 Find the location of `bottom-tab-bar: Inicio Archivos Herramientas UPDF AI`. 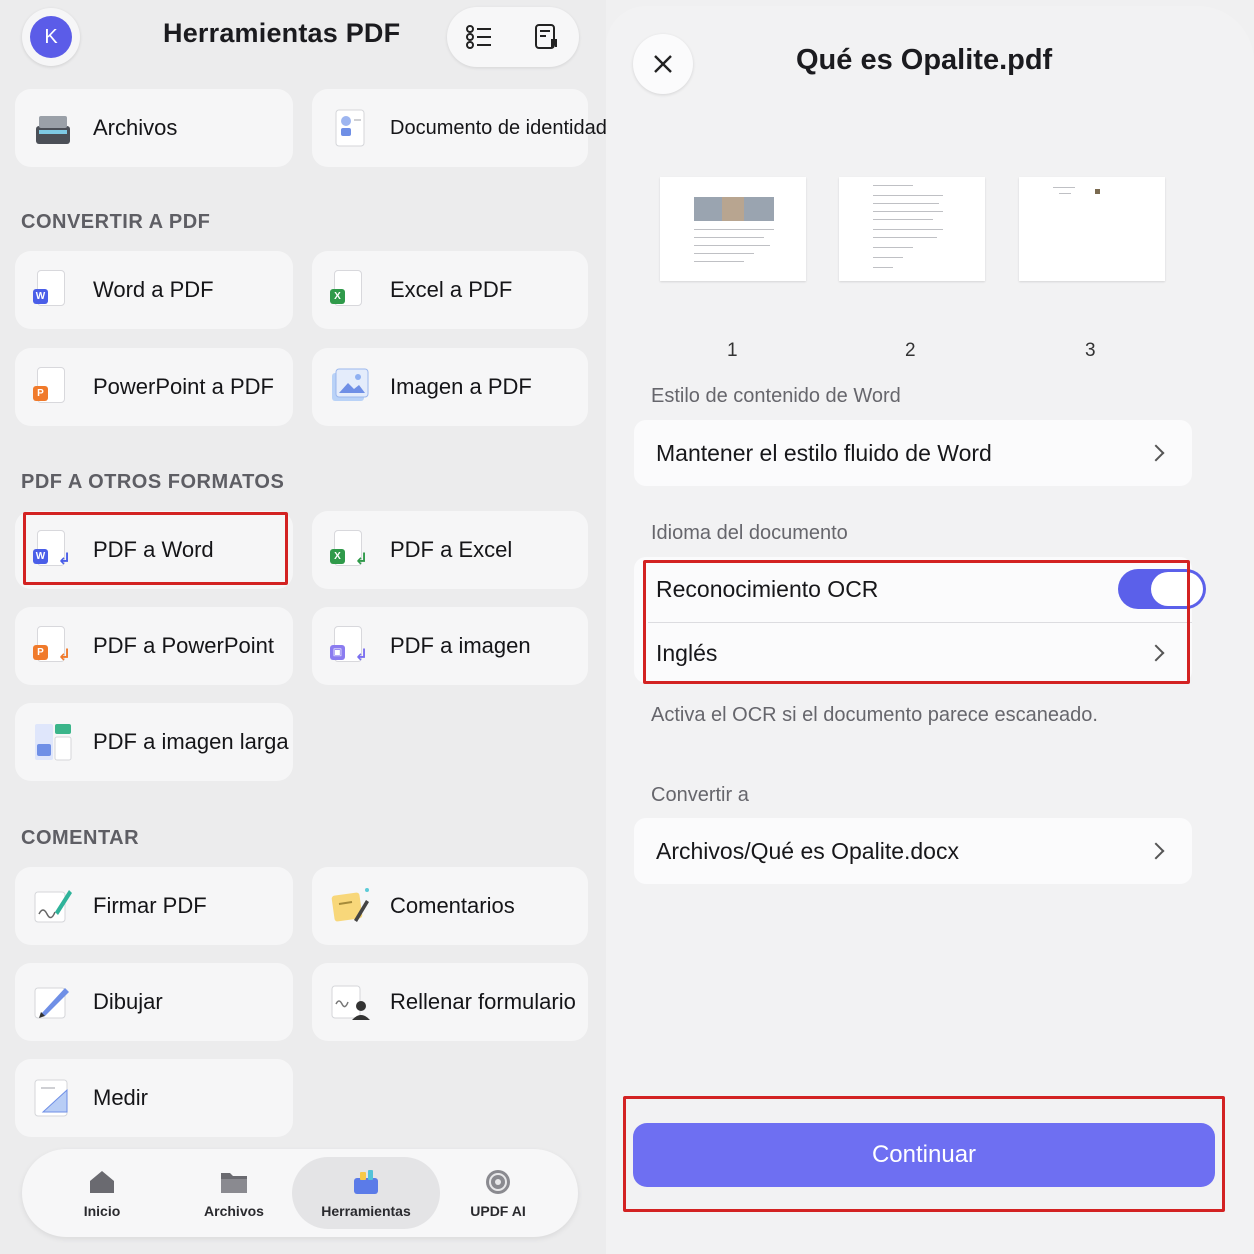

bottom-tab-bar: Inicio Archivos Herramientas UPDF AI is located at coordinates (300, 1193).